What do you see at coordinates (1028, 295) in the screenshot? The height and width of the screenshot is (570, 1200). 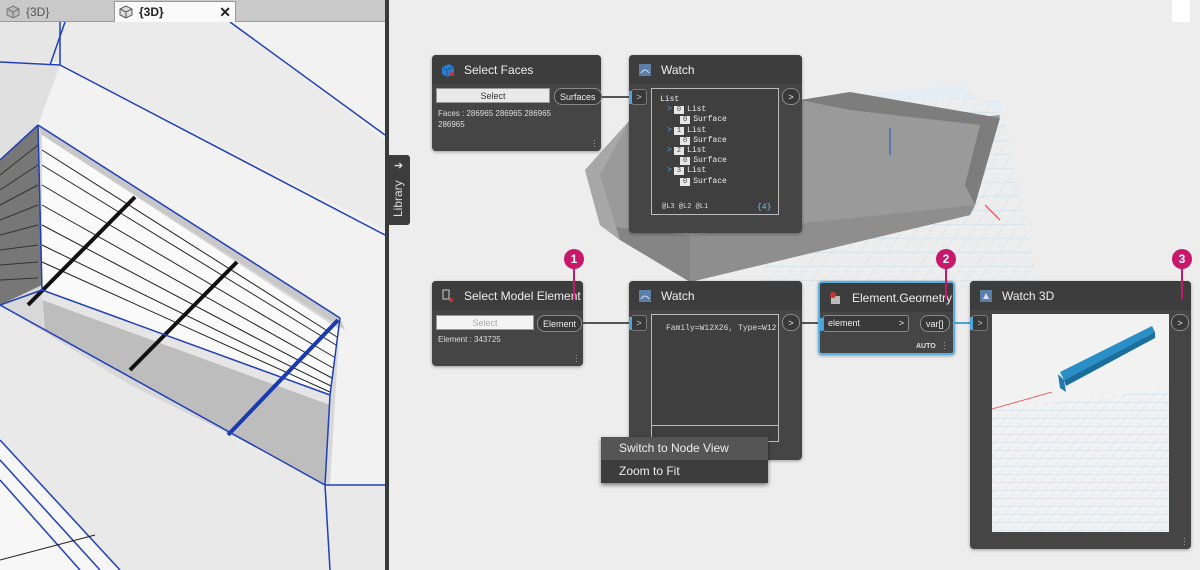 I see `node-title: Watch 3D` at bounding box center [1028, 295].